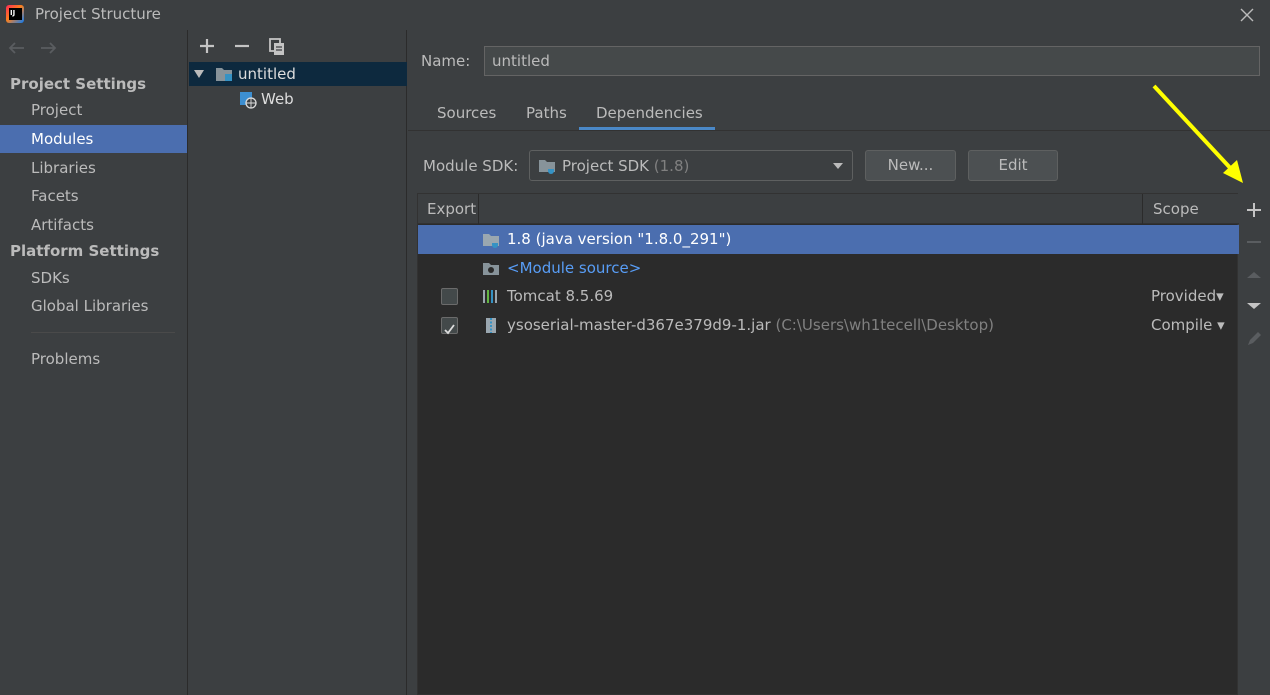  I want to click on arrow-left-icon, so click(16, 48).